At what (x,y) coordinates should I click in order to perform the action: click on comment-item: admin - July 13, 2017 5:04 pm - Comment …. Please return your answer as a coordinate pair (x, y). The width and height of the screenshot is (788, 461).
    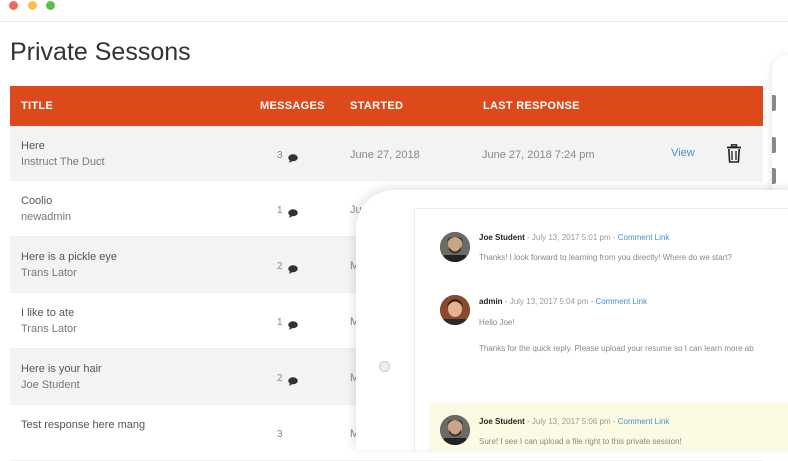
    Looking at the image, I should click on (601, 339).